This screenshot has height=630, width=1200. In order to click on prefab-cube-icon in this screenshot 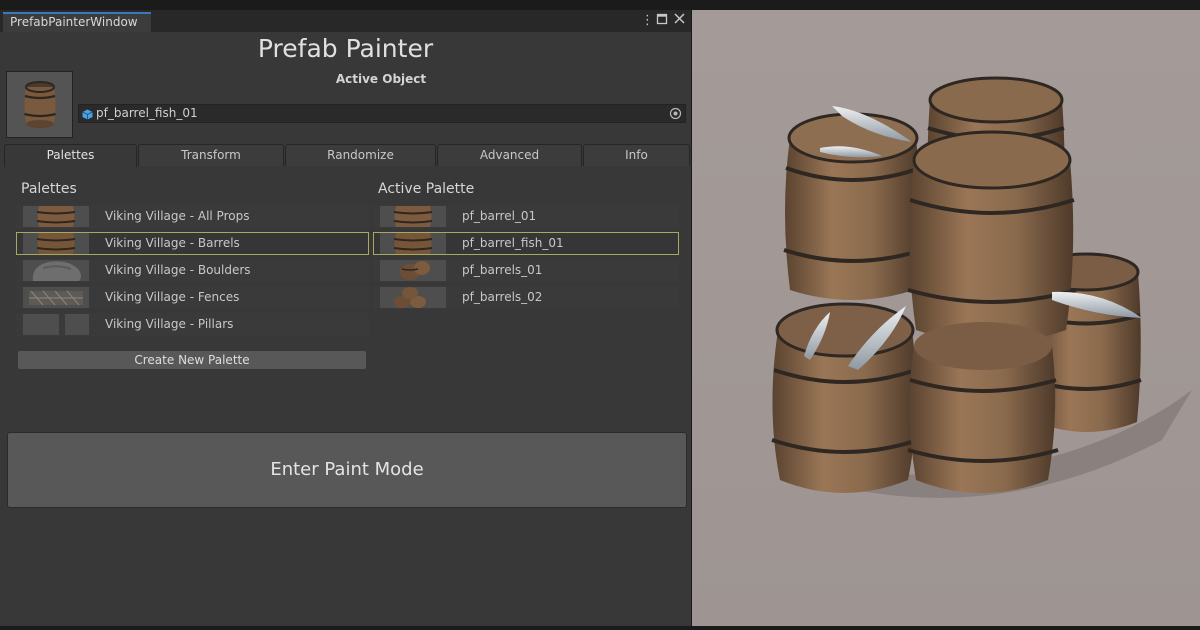, I will do `click(87, 116)`.